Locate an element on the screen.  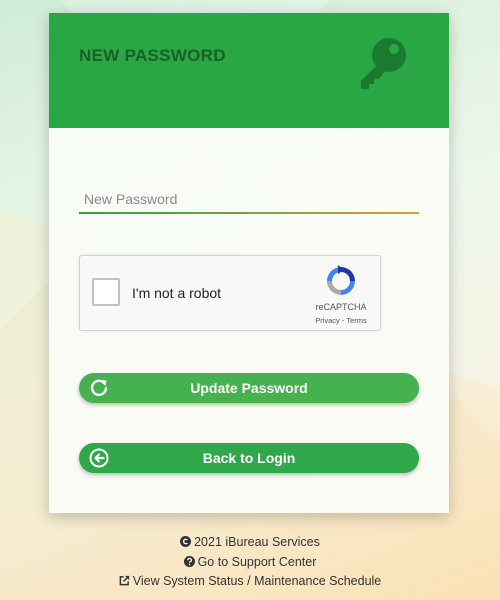
key-icon is located at coordinates (383, 63).